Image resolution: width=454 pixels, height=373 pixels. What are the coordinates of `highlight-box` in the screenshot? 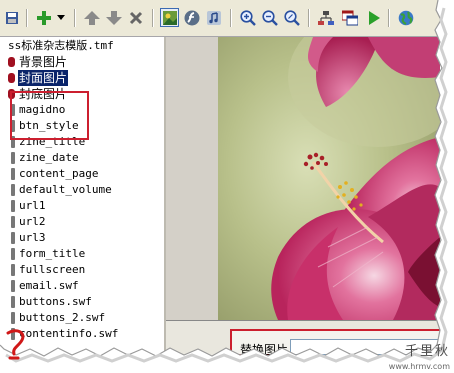 It's located at (49, 115).